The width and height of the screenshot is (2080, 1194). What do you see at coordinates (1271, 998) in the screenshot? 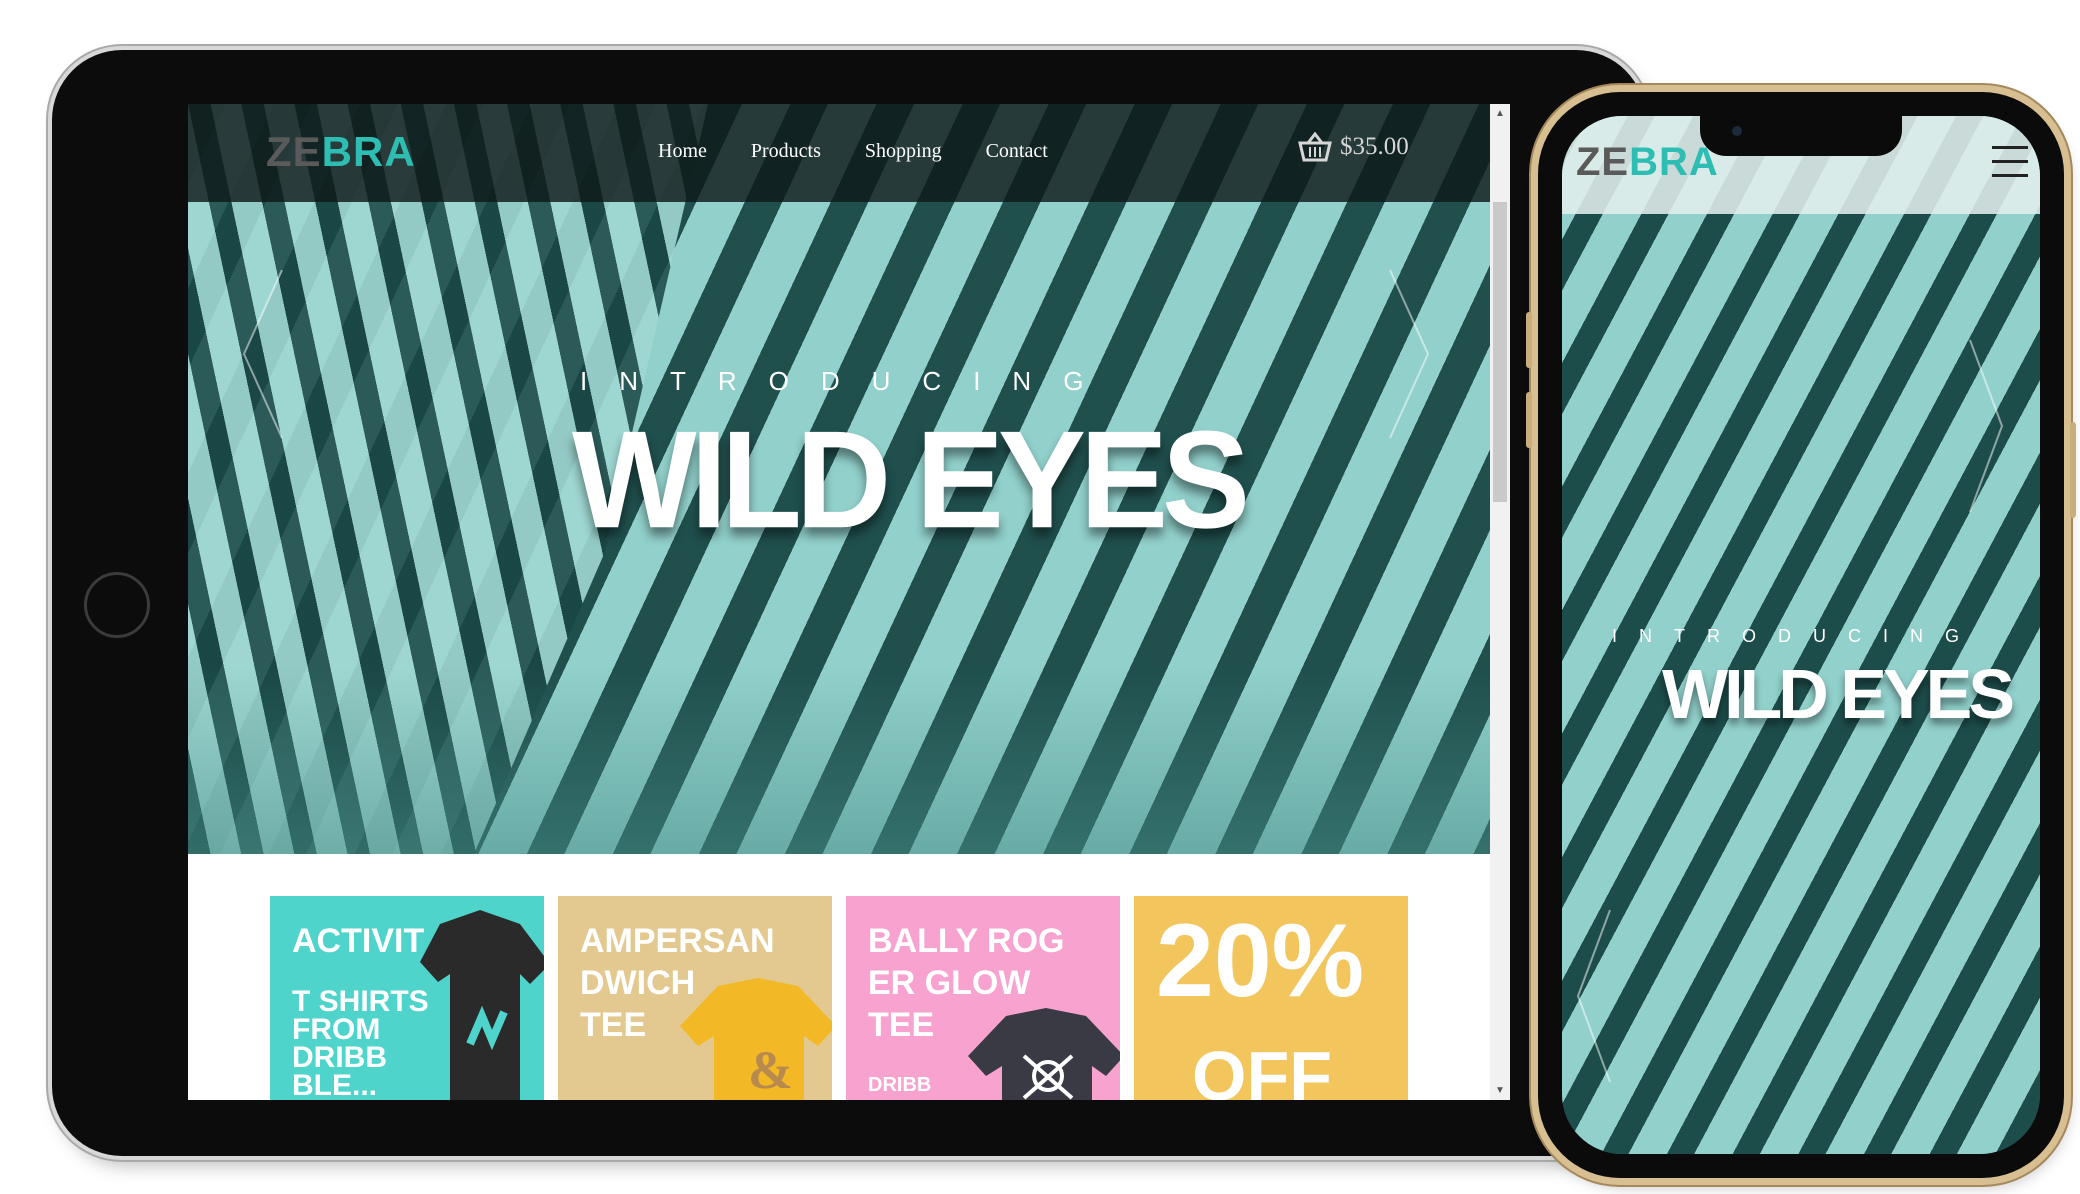
I see `product-card-sale: 20% OFF` at bounding box center [1271, 998].